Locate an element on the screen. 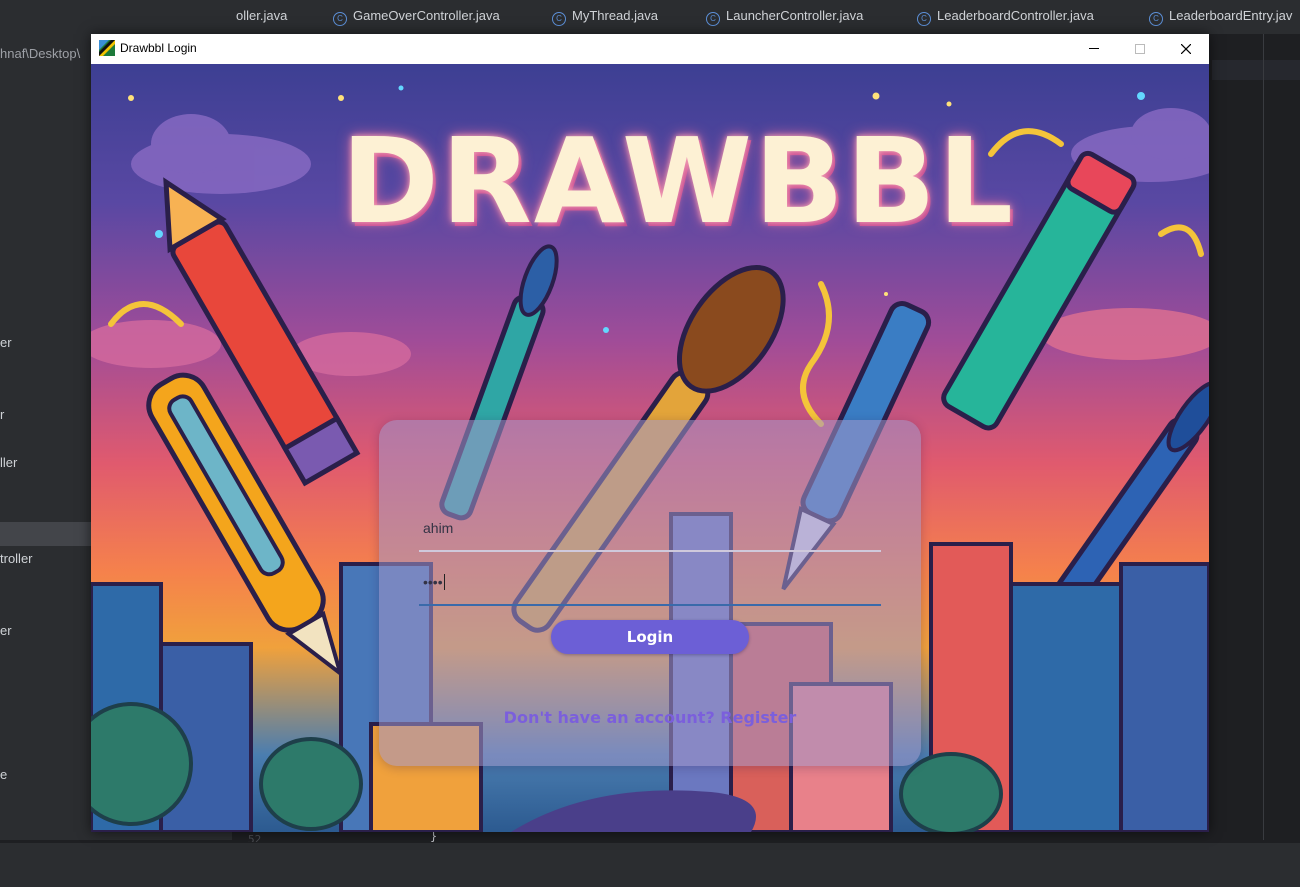 The image size is (1300, 887). ide-editor-margin is located at coordinates (1263, 437).